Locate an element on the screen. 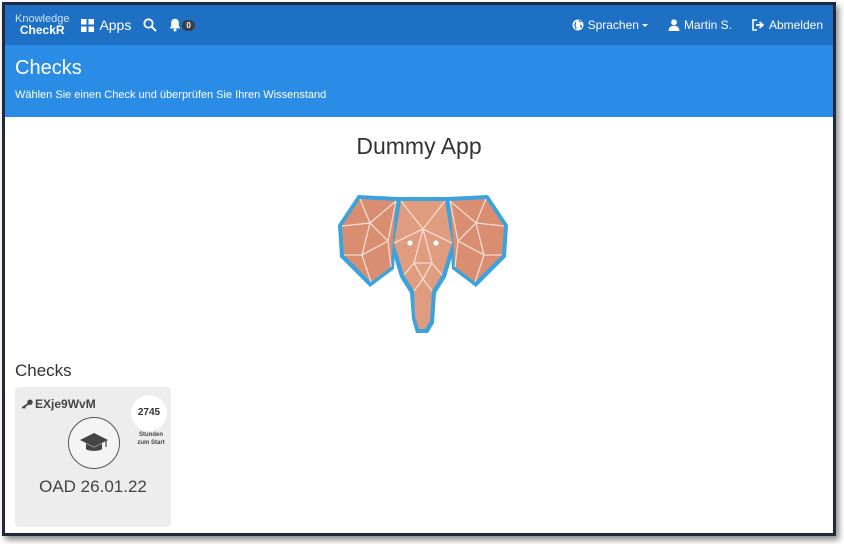 The image size is (844, 544). notifications-button: 0 is located at coordinates (182, 25).